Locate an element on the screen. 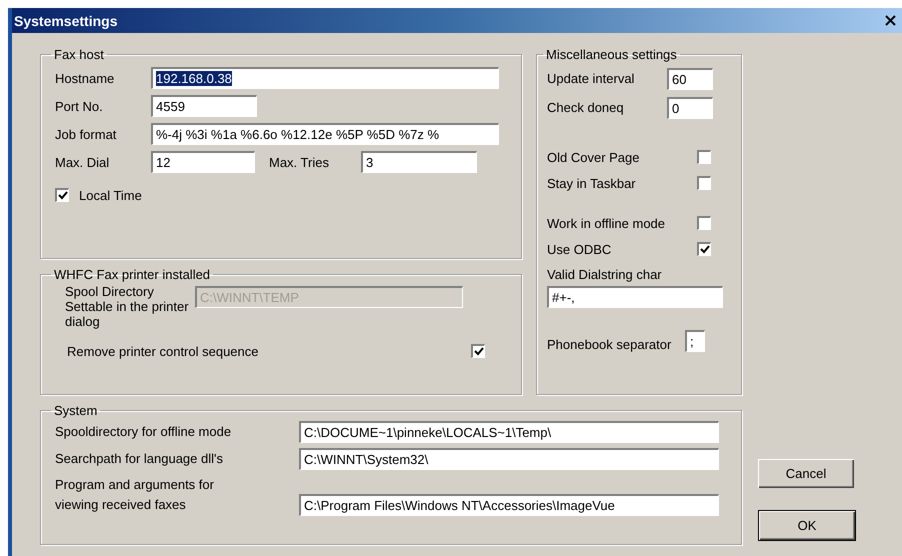 Image resolution: width=902 pixels, height=556 pixels. field-label: Hostname is located at coordinates (85, 78).